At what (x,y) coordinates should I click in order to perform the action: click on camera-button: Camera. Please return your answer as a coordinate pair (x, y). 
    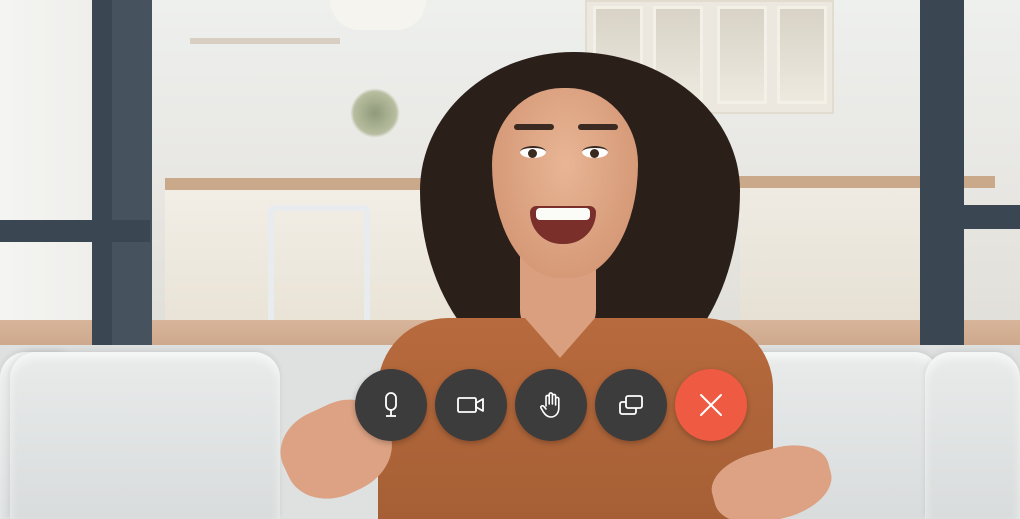
    Looking at the image, I should click on (471, 405).